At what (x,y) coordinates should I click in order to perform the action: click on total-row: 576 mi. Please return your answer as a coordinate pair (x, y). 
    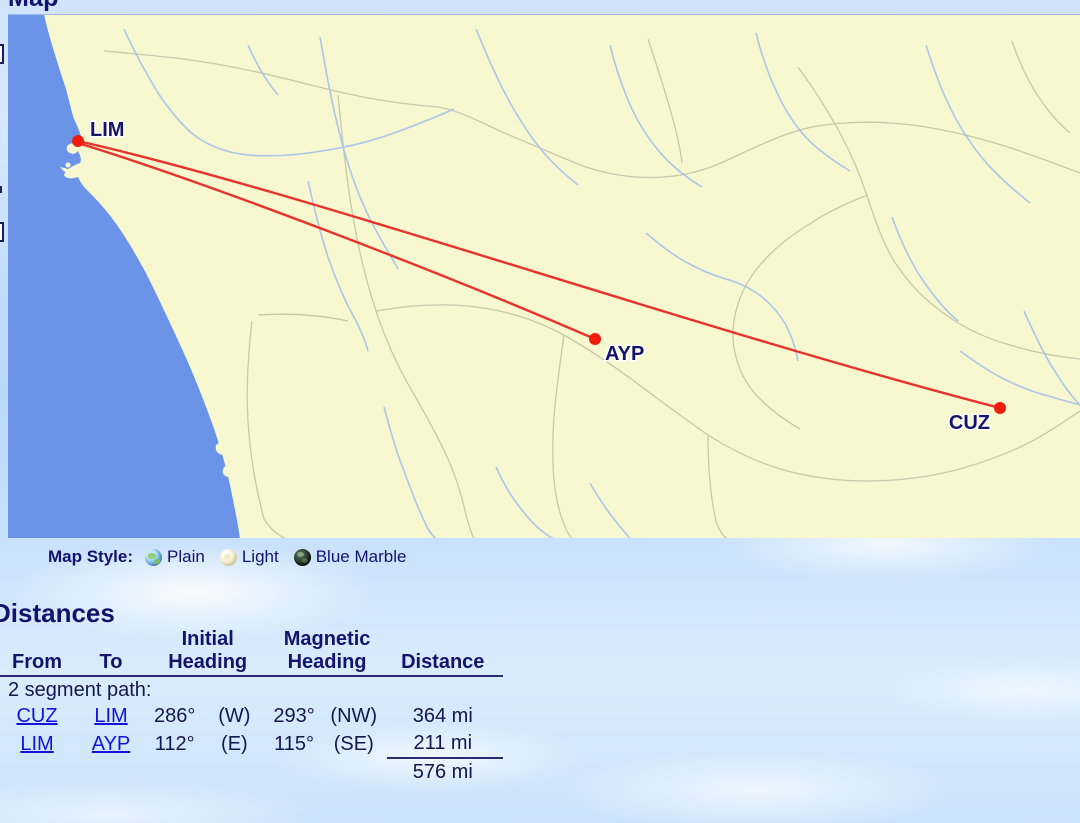
    Looking at the image, I should click on (251, 772).